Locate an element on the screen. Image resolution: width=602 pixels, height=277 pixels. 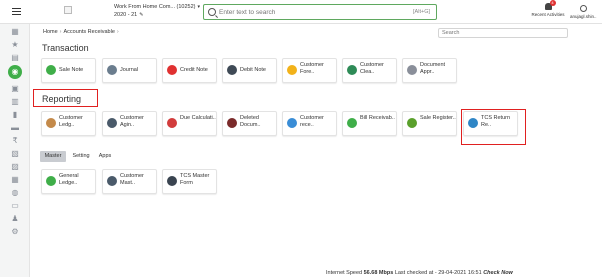
tab-apps: Apps is located at coordinates (105, 156).